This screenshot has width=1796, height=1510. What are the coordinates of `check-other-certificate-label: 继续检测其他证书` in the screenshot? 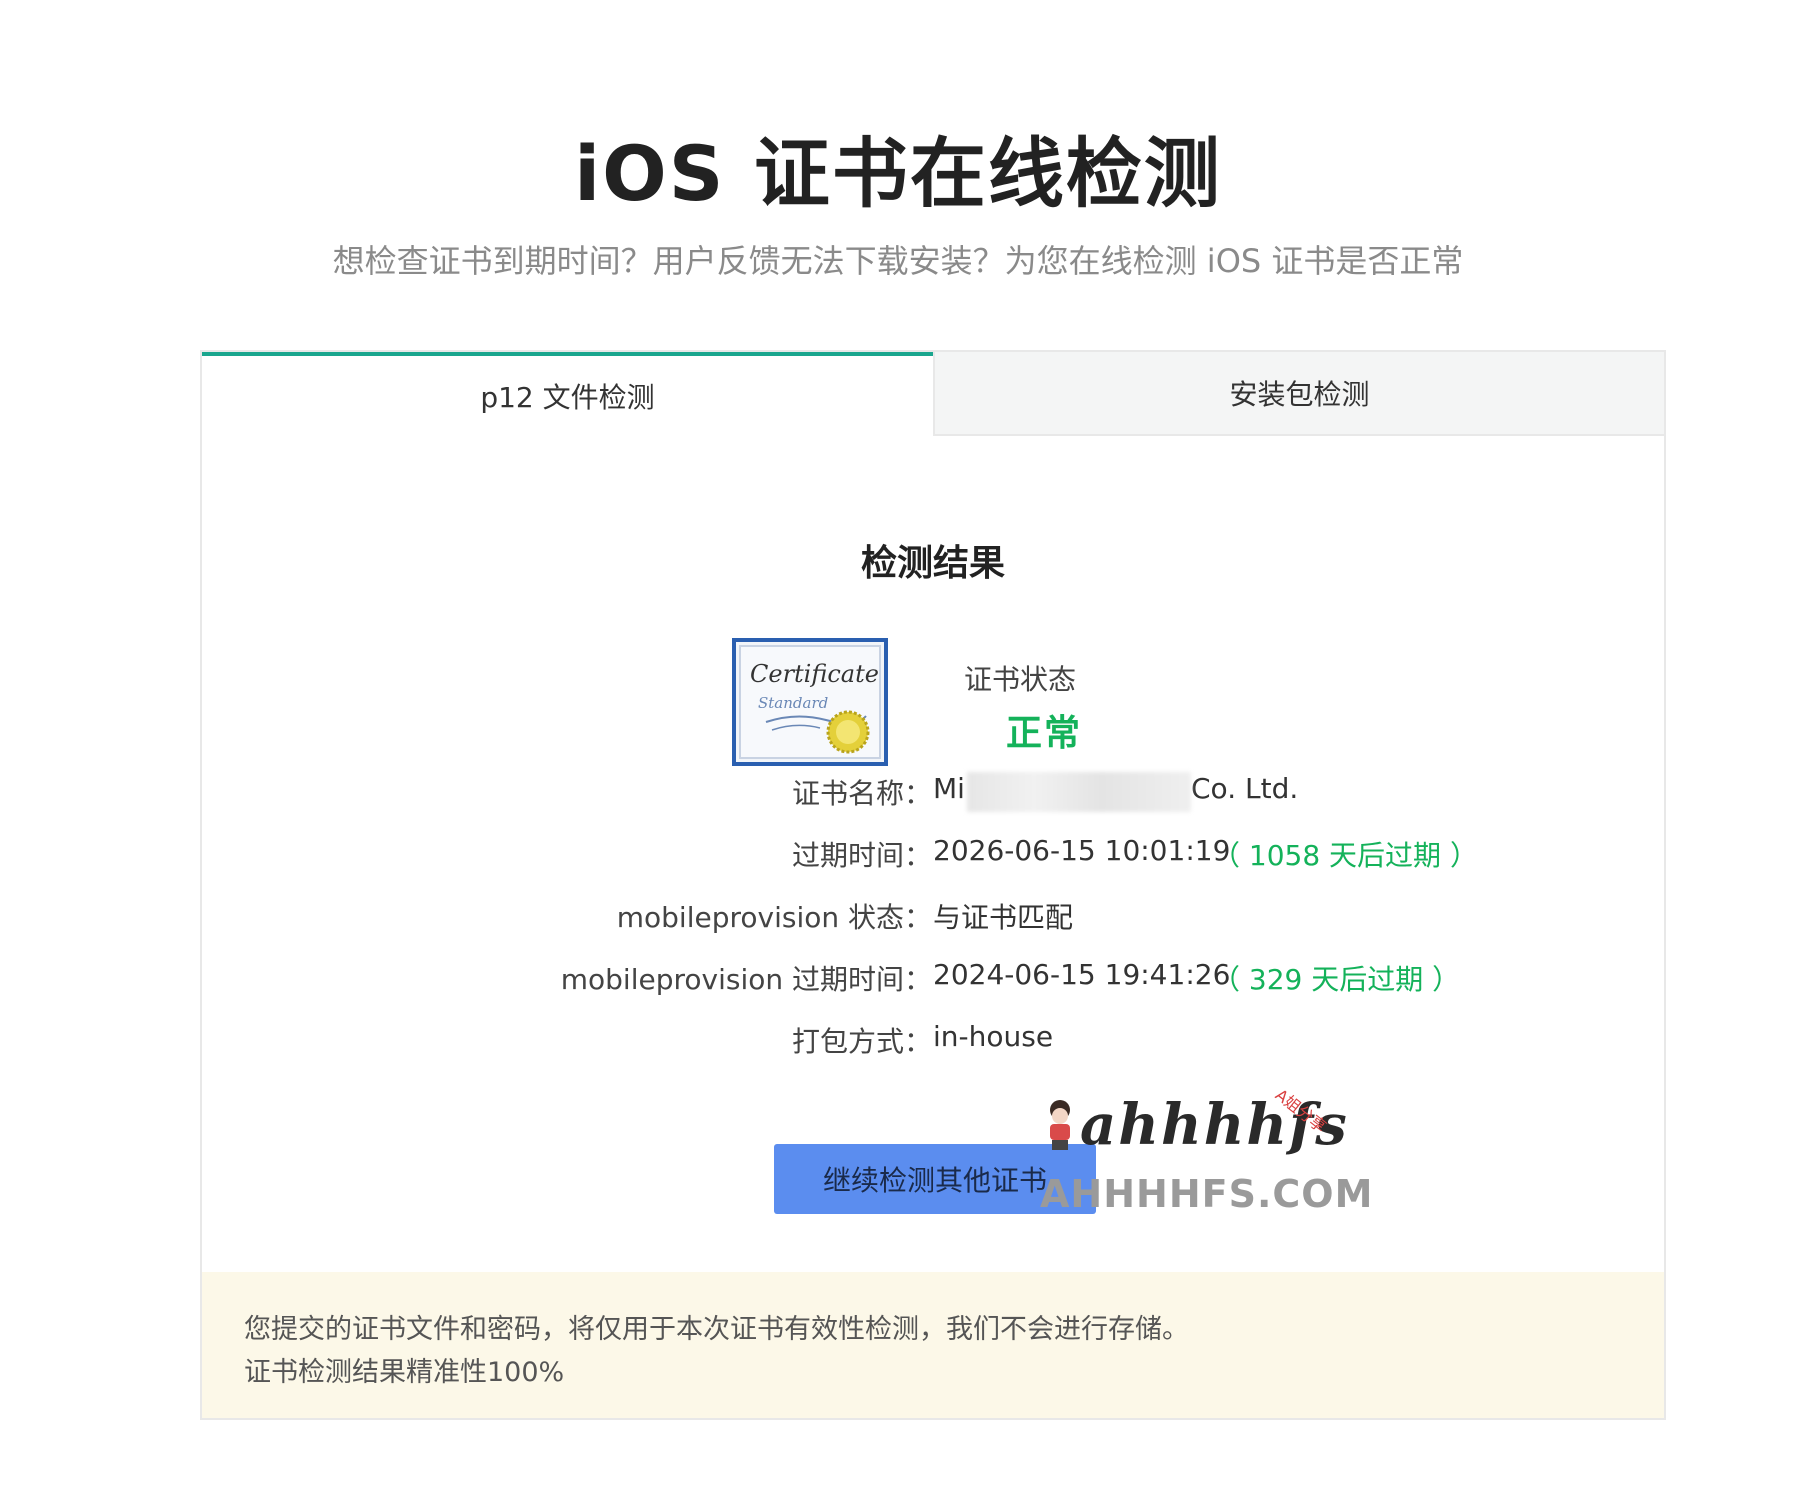 It's located at (934, 1180).